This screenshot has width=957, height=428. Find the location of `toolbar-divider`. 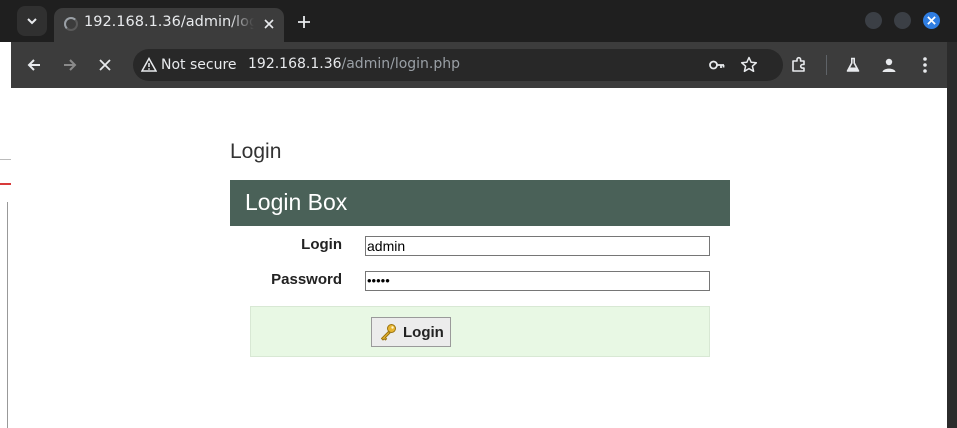

toolbar-divider is located at coordinates (826, 65).